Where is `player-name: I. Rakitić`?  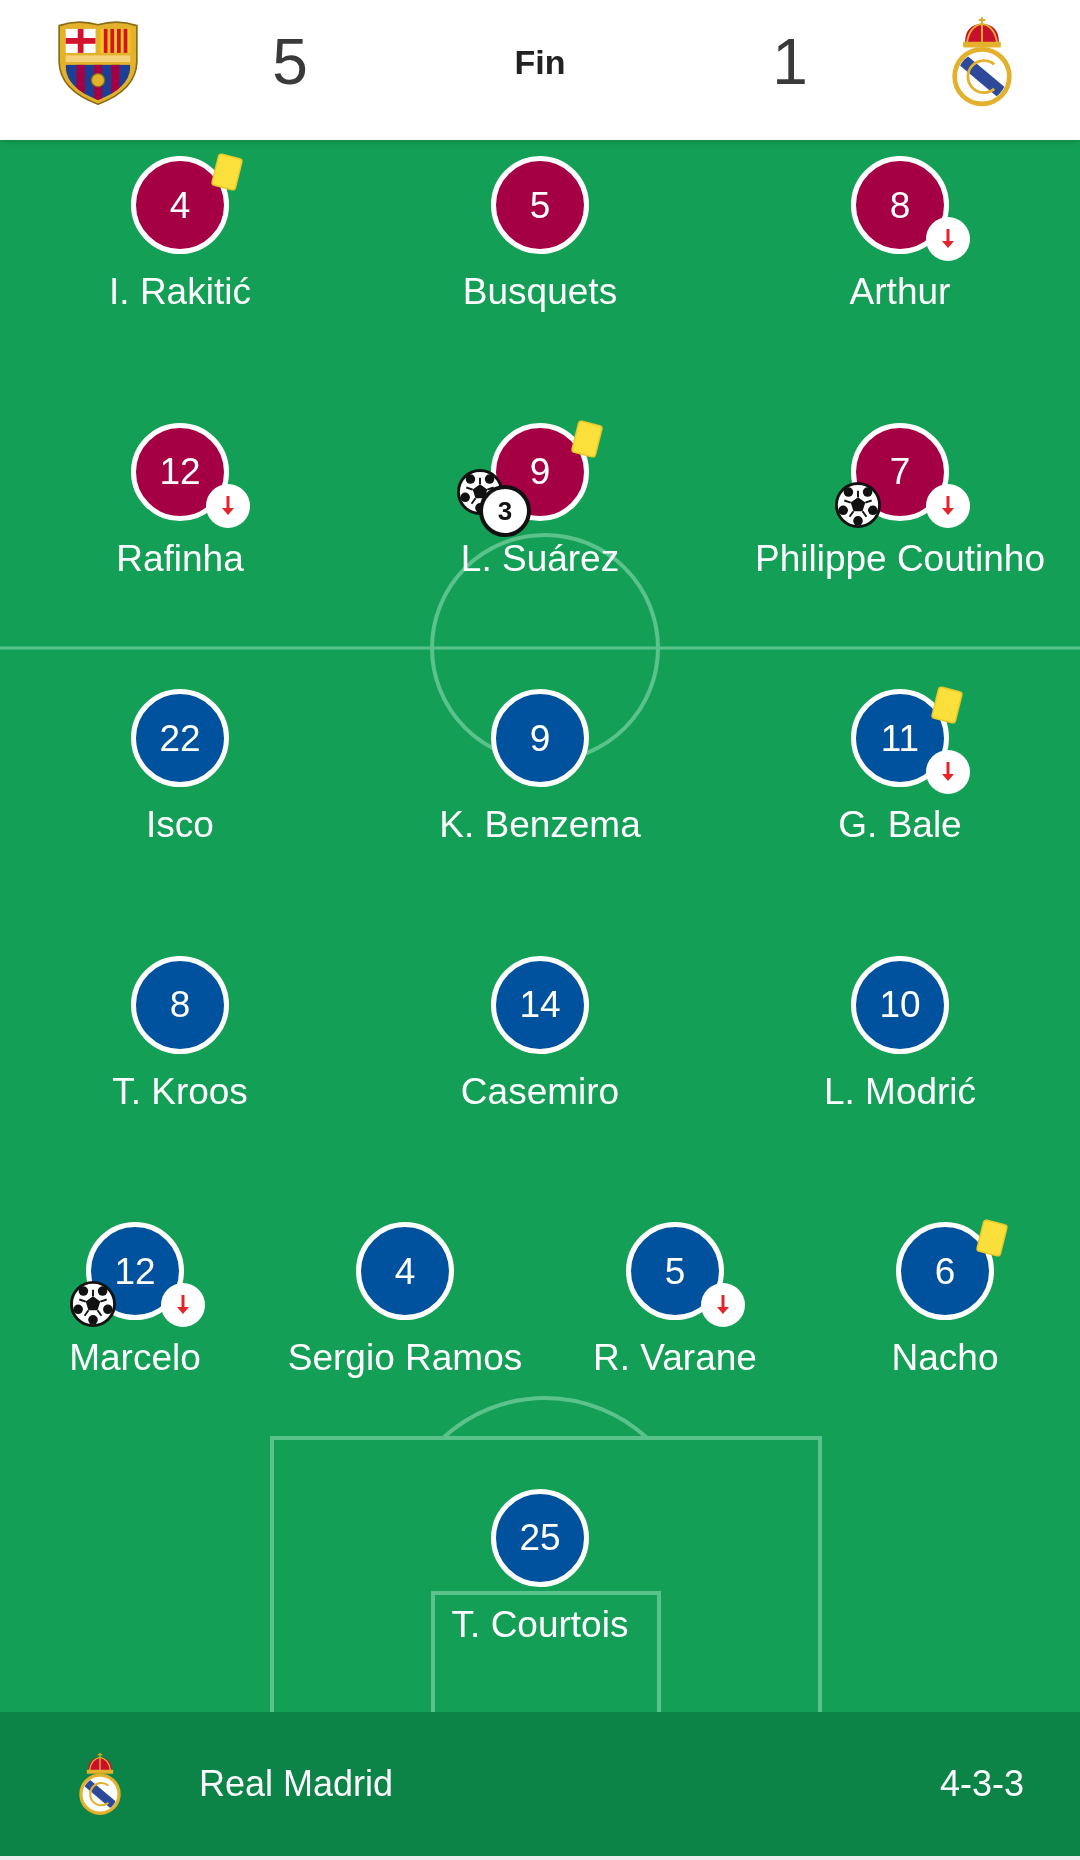
player-name: I. Rakitić is located at coordinates (180, 292).